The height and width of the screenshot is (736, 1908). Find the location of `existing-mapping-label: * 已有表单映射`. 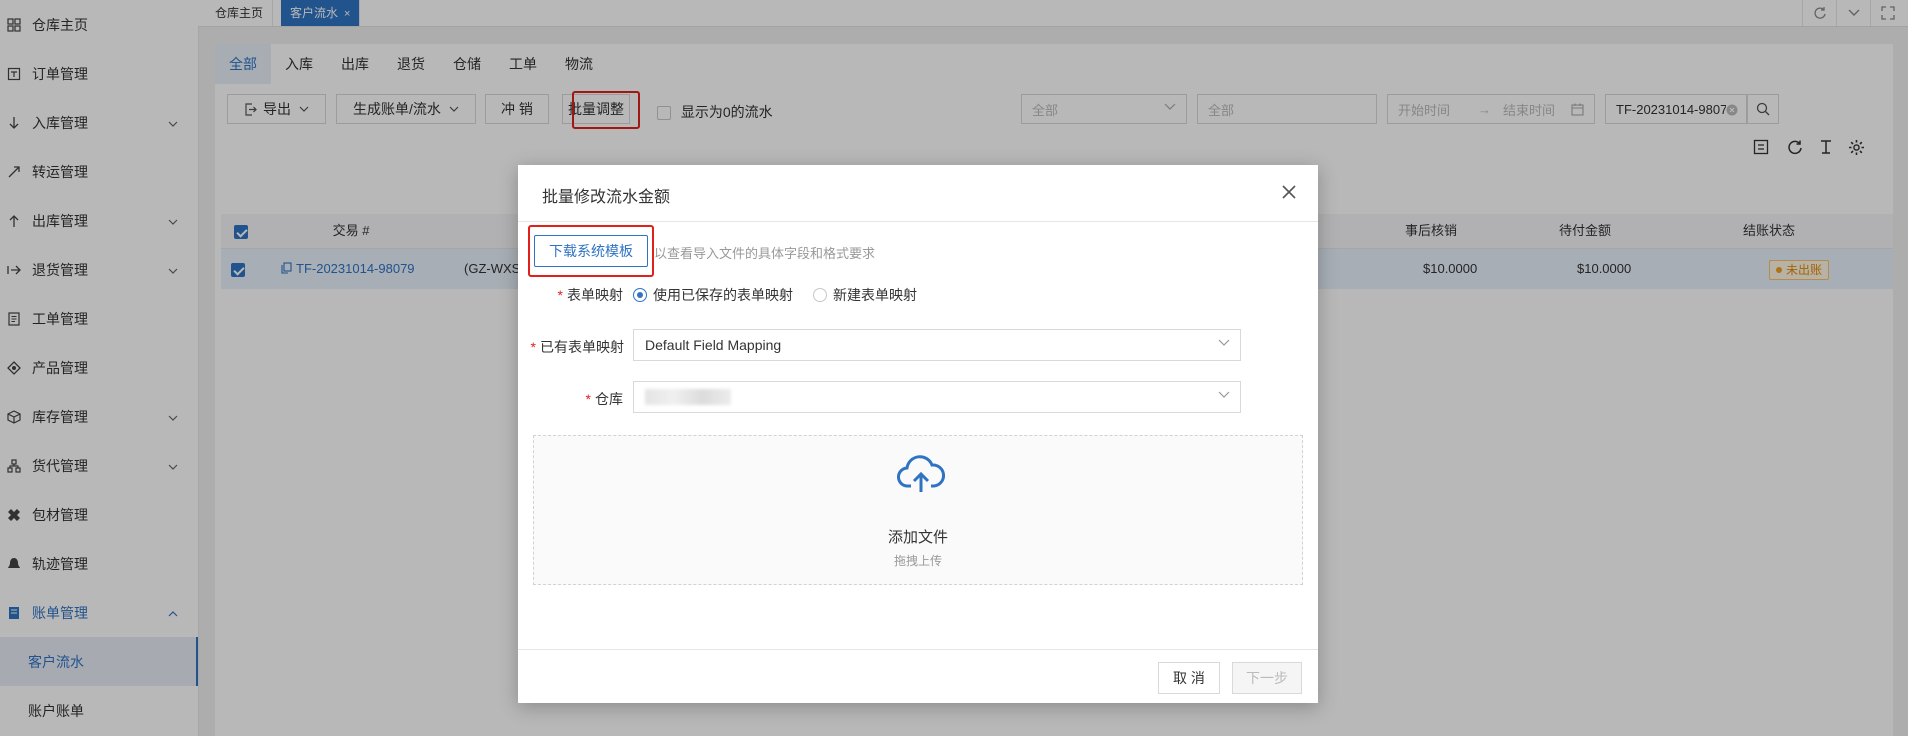

existing-mapping-label: * 已有表单映射 is located at coordinates (577, 347).